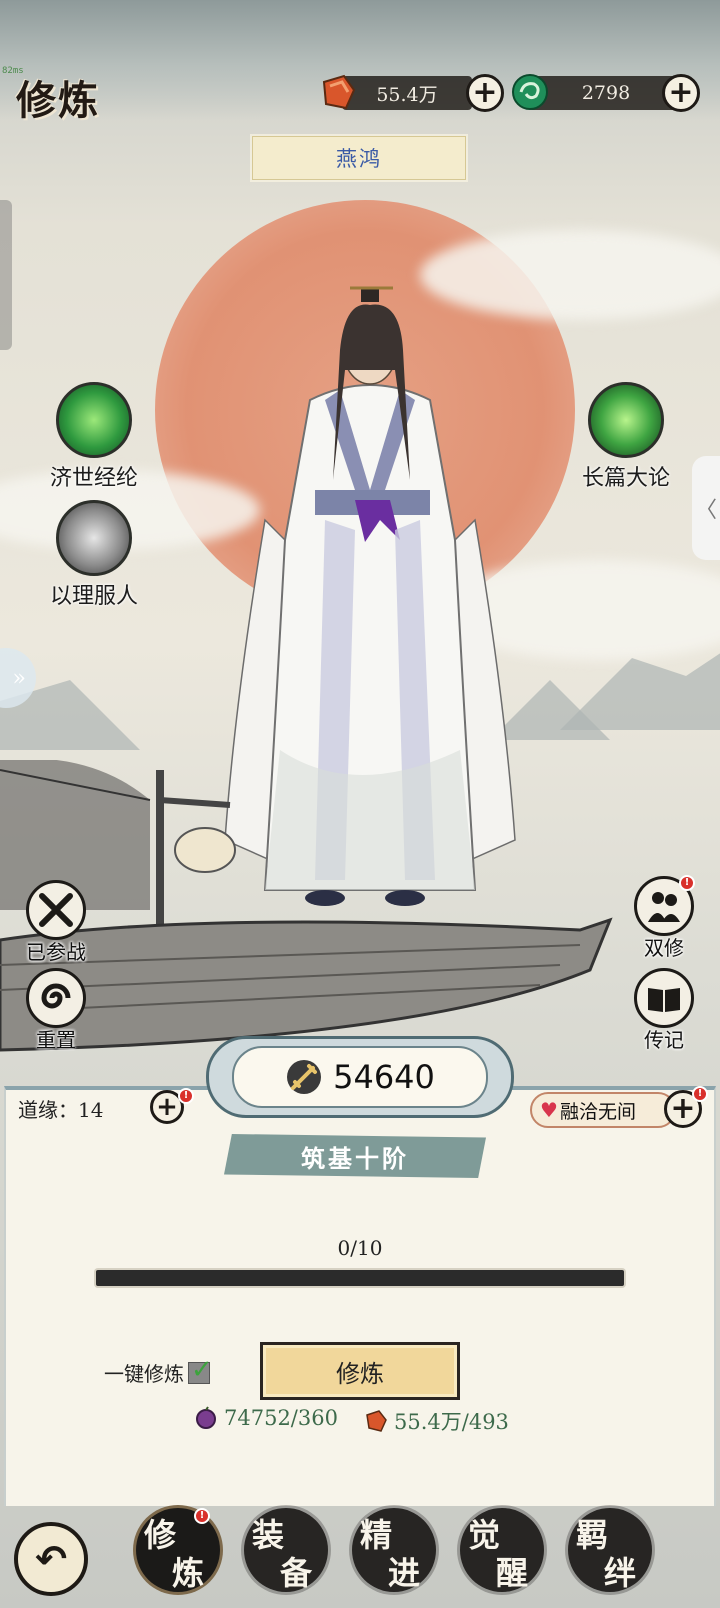  I want to click on train-button: 修炼, so click(360, 1371).